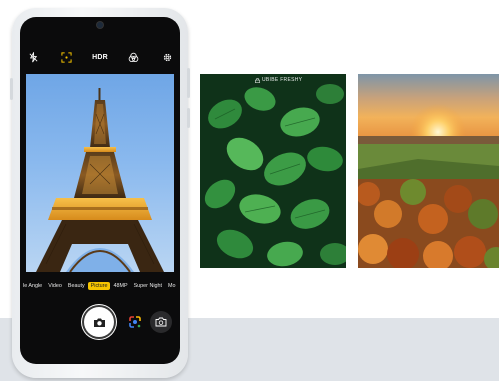  I want to click on camera-top-bar: HDR, so click(100, 57).